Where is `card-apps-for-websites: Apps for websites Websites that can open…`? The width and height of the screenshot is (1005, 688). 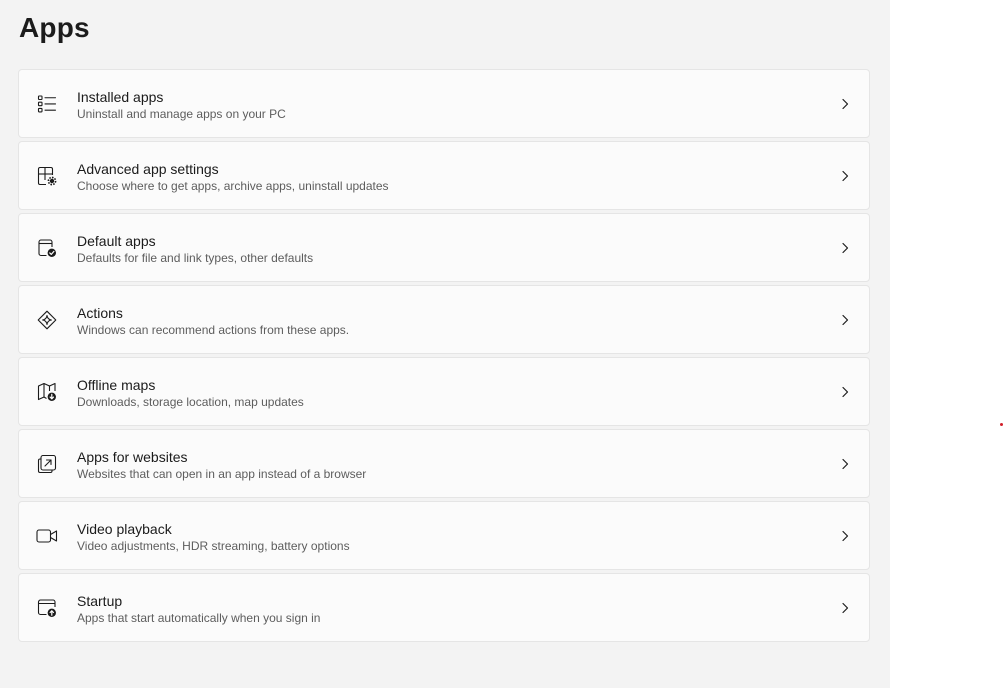
card-apps-for-websites: Apps for websites Websites that can open… is located at coordinates (444, 463).